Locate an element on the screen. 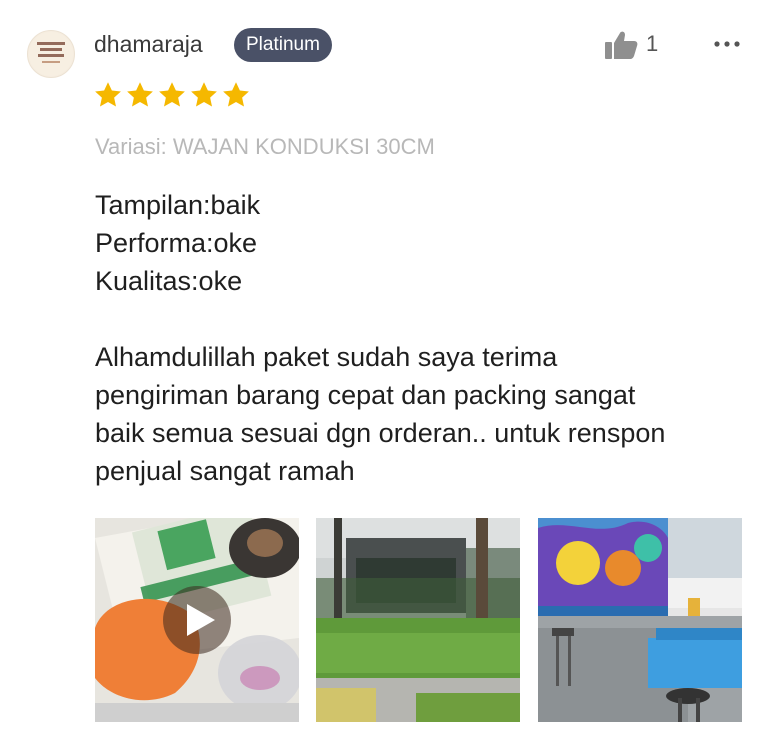 This screenshot has width=768, height=731. username: dhamaraja is located at coordinates (148, 44).